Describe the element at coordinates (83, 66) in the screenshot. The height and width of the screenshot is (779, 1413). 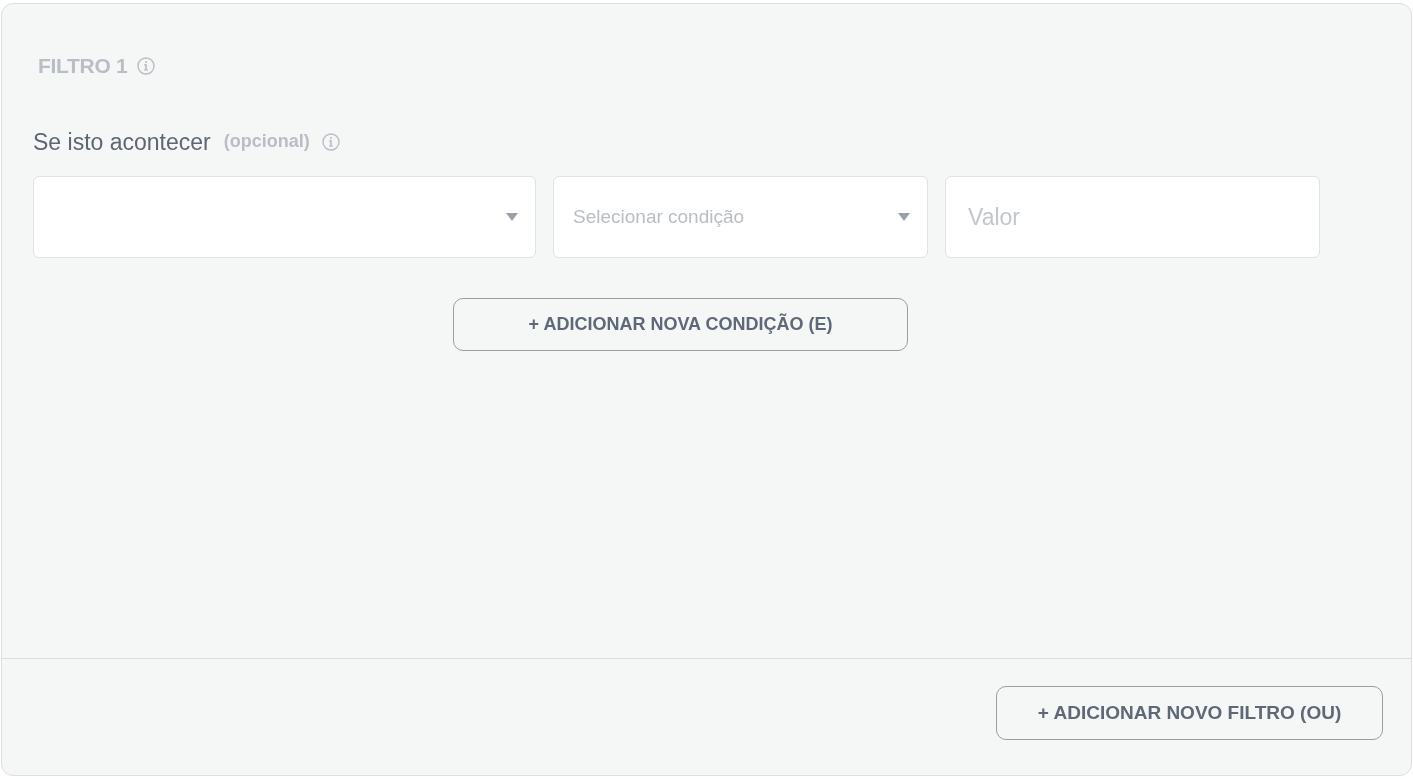
I see `filter-title: FILTRO 1` at that location.